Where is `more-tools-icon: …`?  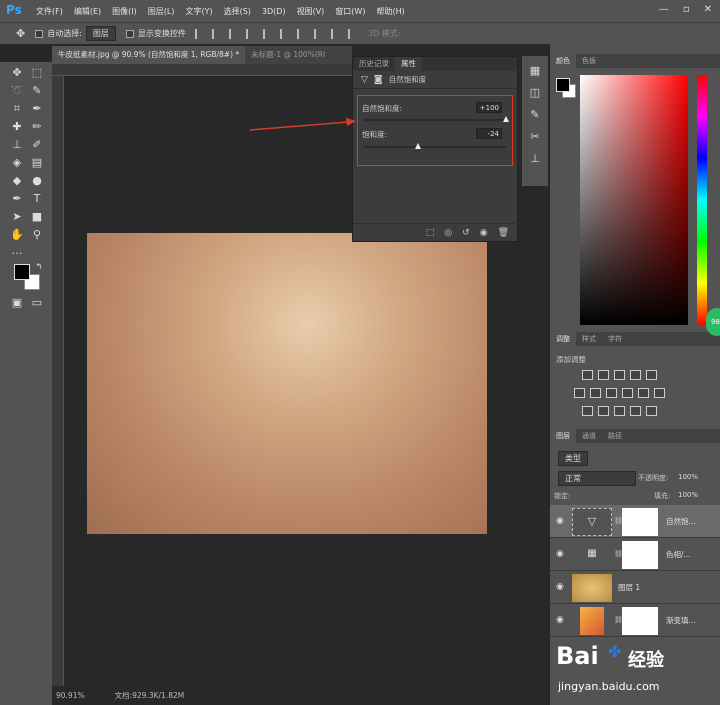 more-tools-icon: … is located at coordinates (17, 251).